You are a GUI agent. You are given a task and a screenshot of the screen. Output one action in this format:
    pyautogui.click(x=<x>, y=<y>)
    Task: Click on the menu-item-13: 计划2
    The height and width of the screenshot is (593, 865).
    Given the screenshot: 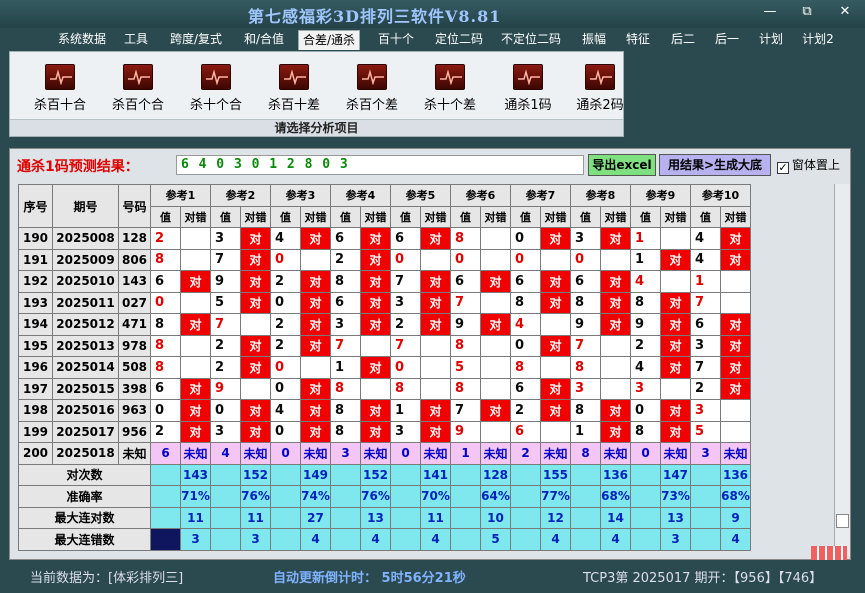 What is the action you would take?
    pyautogui.click(x=818, y=40)
    